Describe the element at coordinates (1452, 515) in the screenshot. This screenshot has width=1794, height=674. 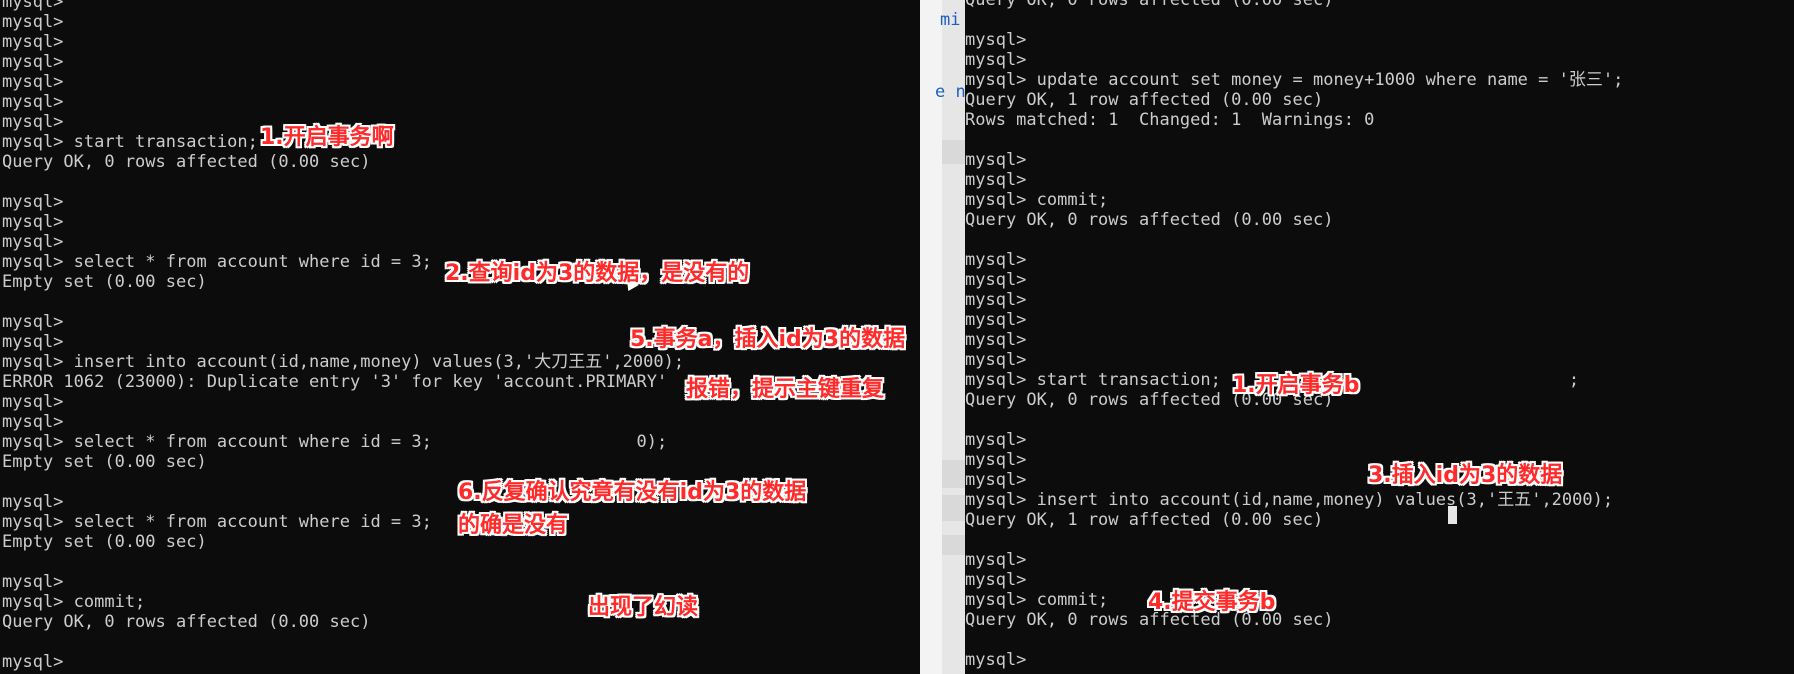
I see `text-cursor` at that location.